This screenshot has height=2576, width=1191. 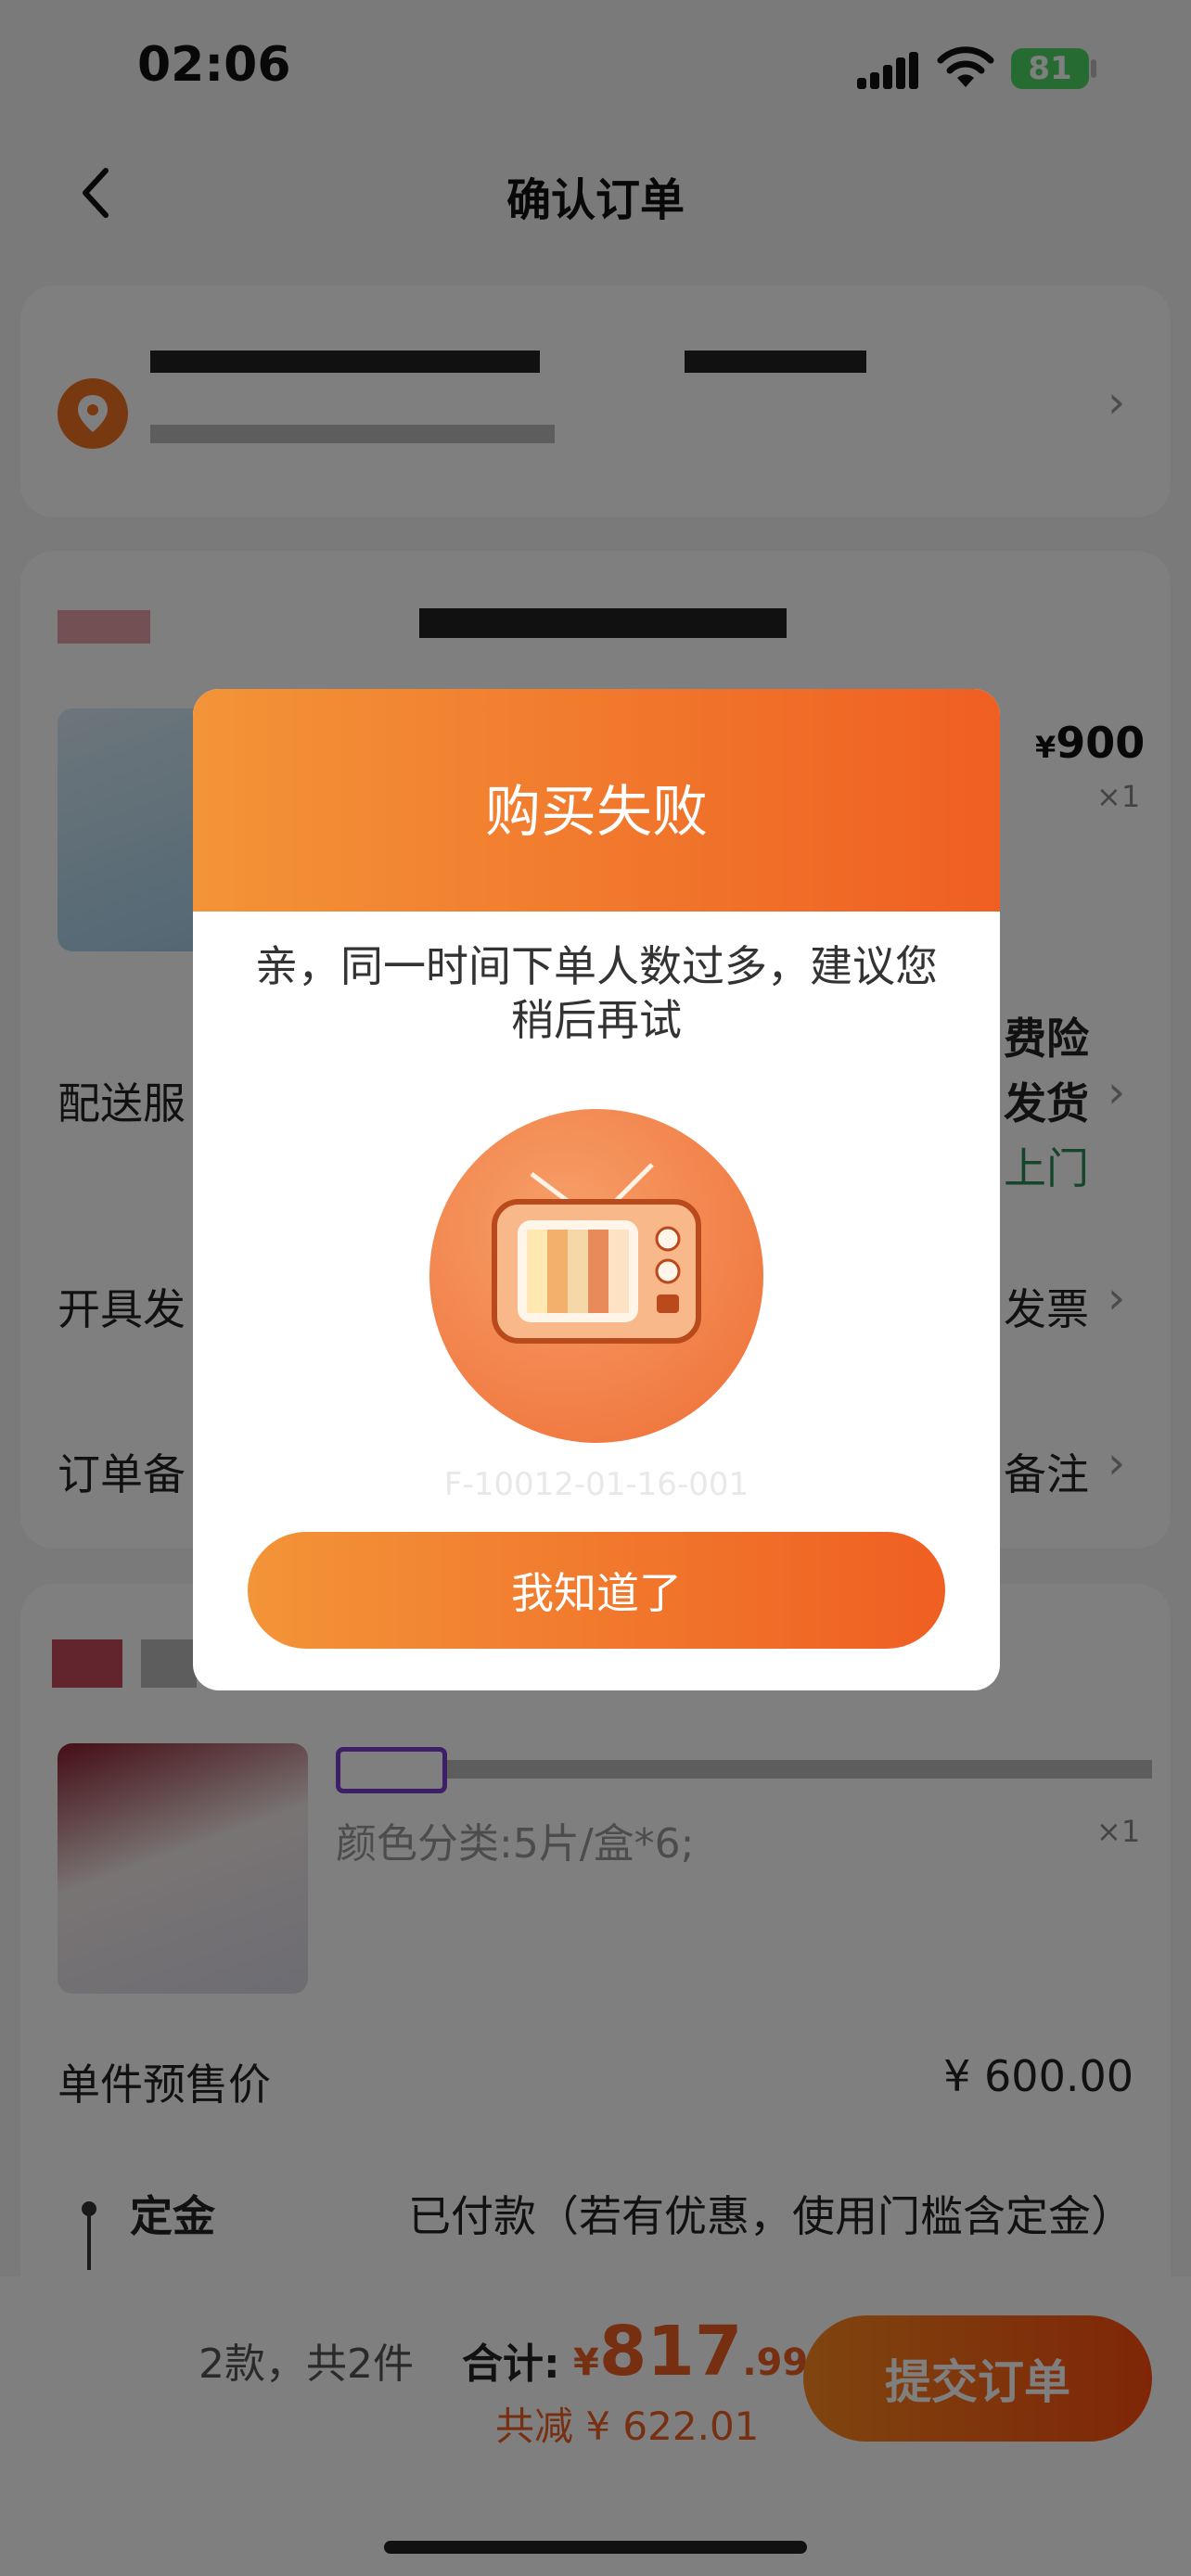 What do you see at coordinates (597, 993) in the screenshot?
I see `dialog-message: 亲，同一时间下单人数过多，建议您稍后再试` at bounding box center [597, 993].